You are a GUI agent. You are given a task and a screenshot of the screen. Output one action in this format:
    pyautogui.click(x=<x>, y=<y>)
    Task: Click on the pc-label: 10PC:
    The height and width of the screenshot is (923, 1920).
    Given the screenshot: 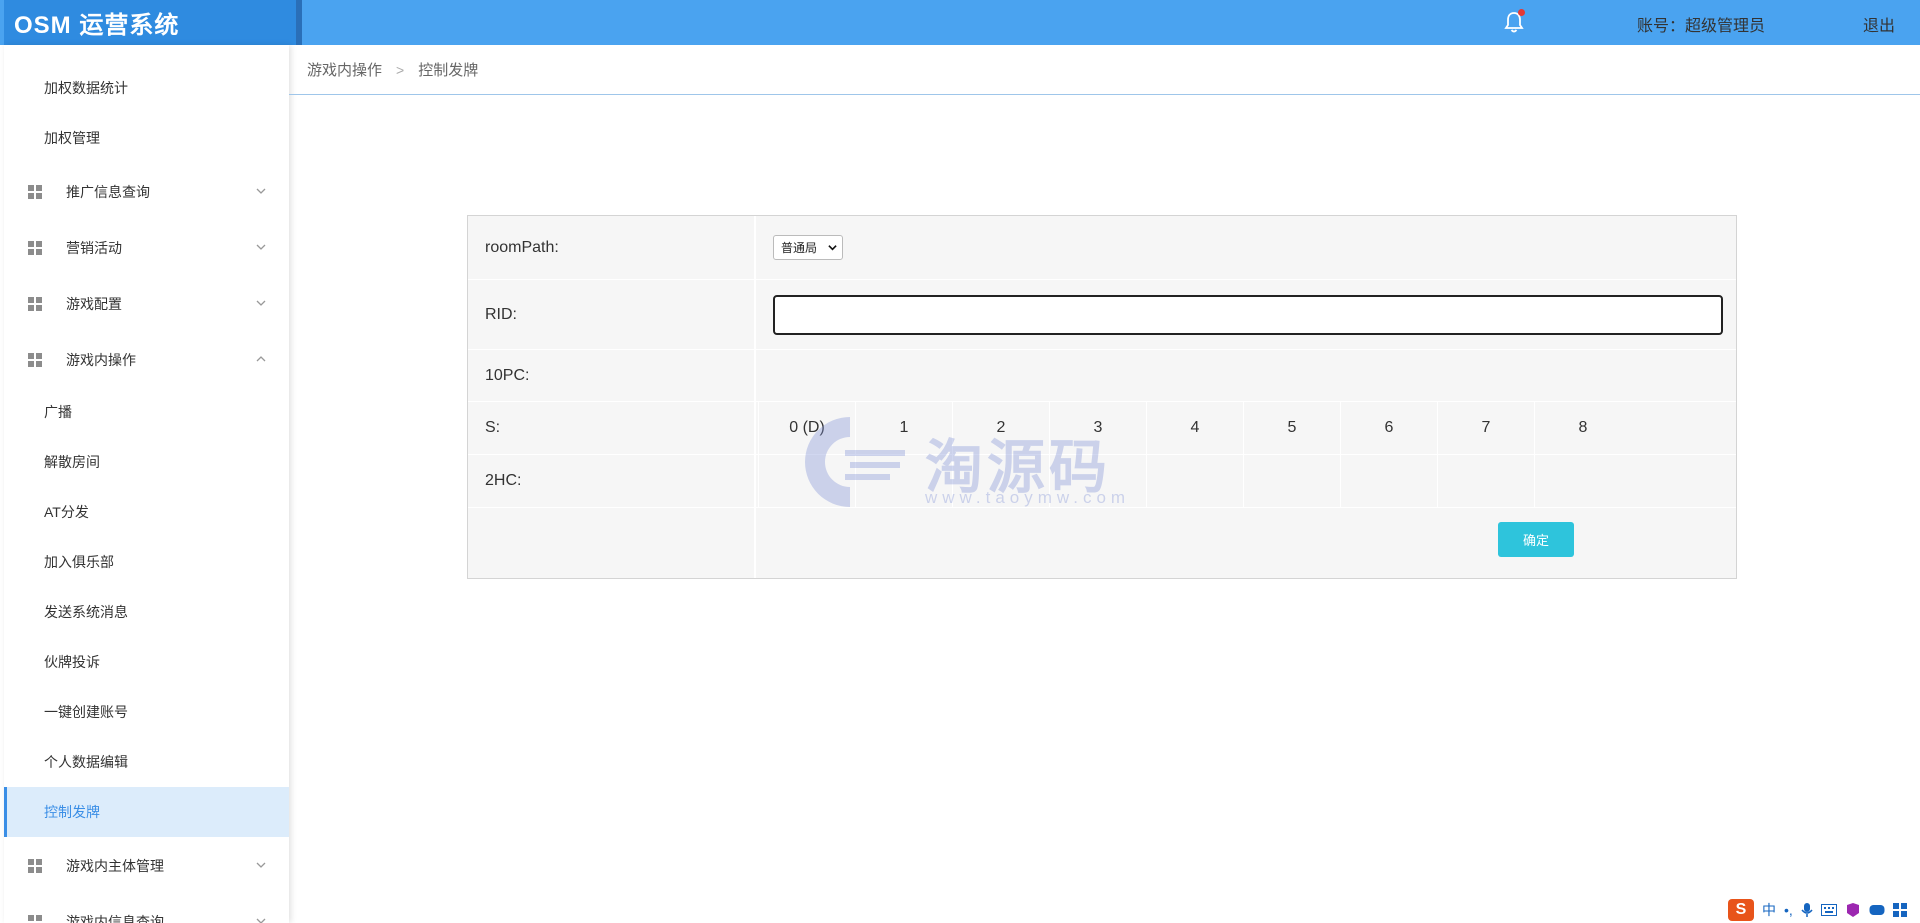 What is the action you would take?
    pyautogui.click(x=612, y=375)
    